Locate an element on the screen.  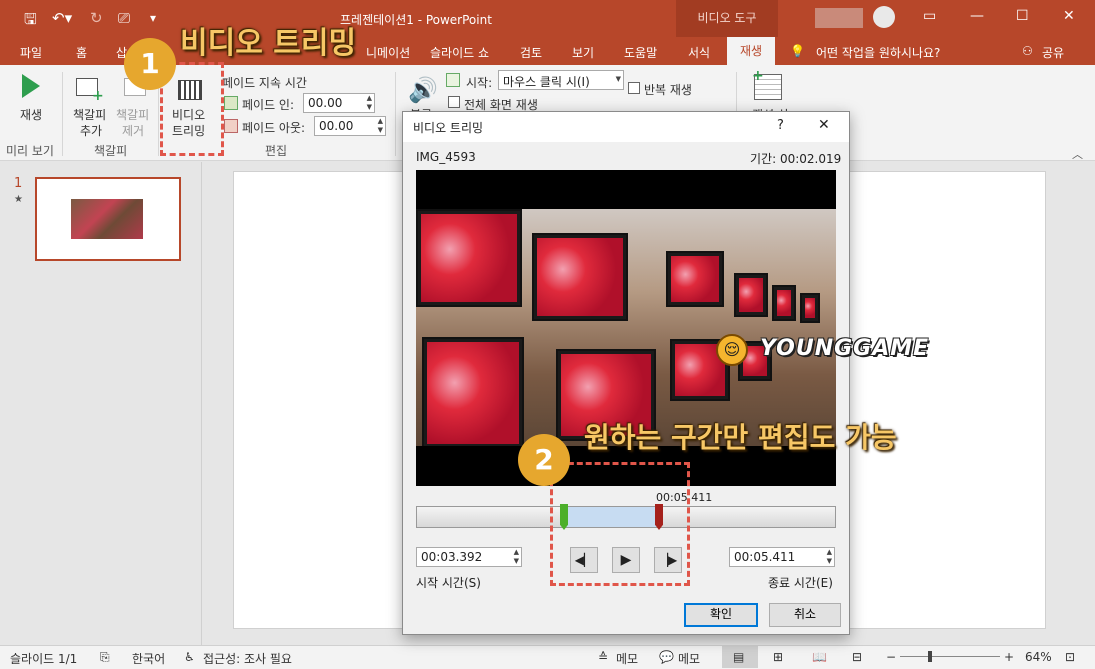
start-time-spinner: 00:03.392 ▲ ▼ is located at coordinates (469, 557).